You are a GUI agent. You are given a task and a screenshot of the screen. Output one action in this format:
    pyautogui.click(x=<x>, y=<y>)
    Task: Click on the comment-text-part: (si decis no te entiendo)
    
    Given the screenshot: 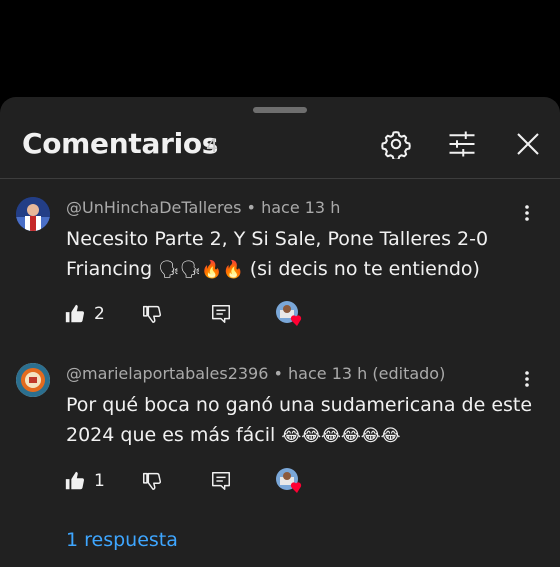 What is the action you would take?
    pyautogui.click(x=361, y=269)
    